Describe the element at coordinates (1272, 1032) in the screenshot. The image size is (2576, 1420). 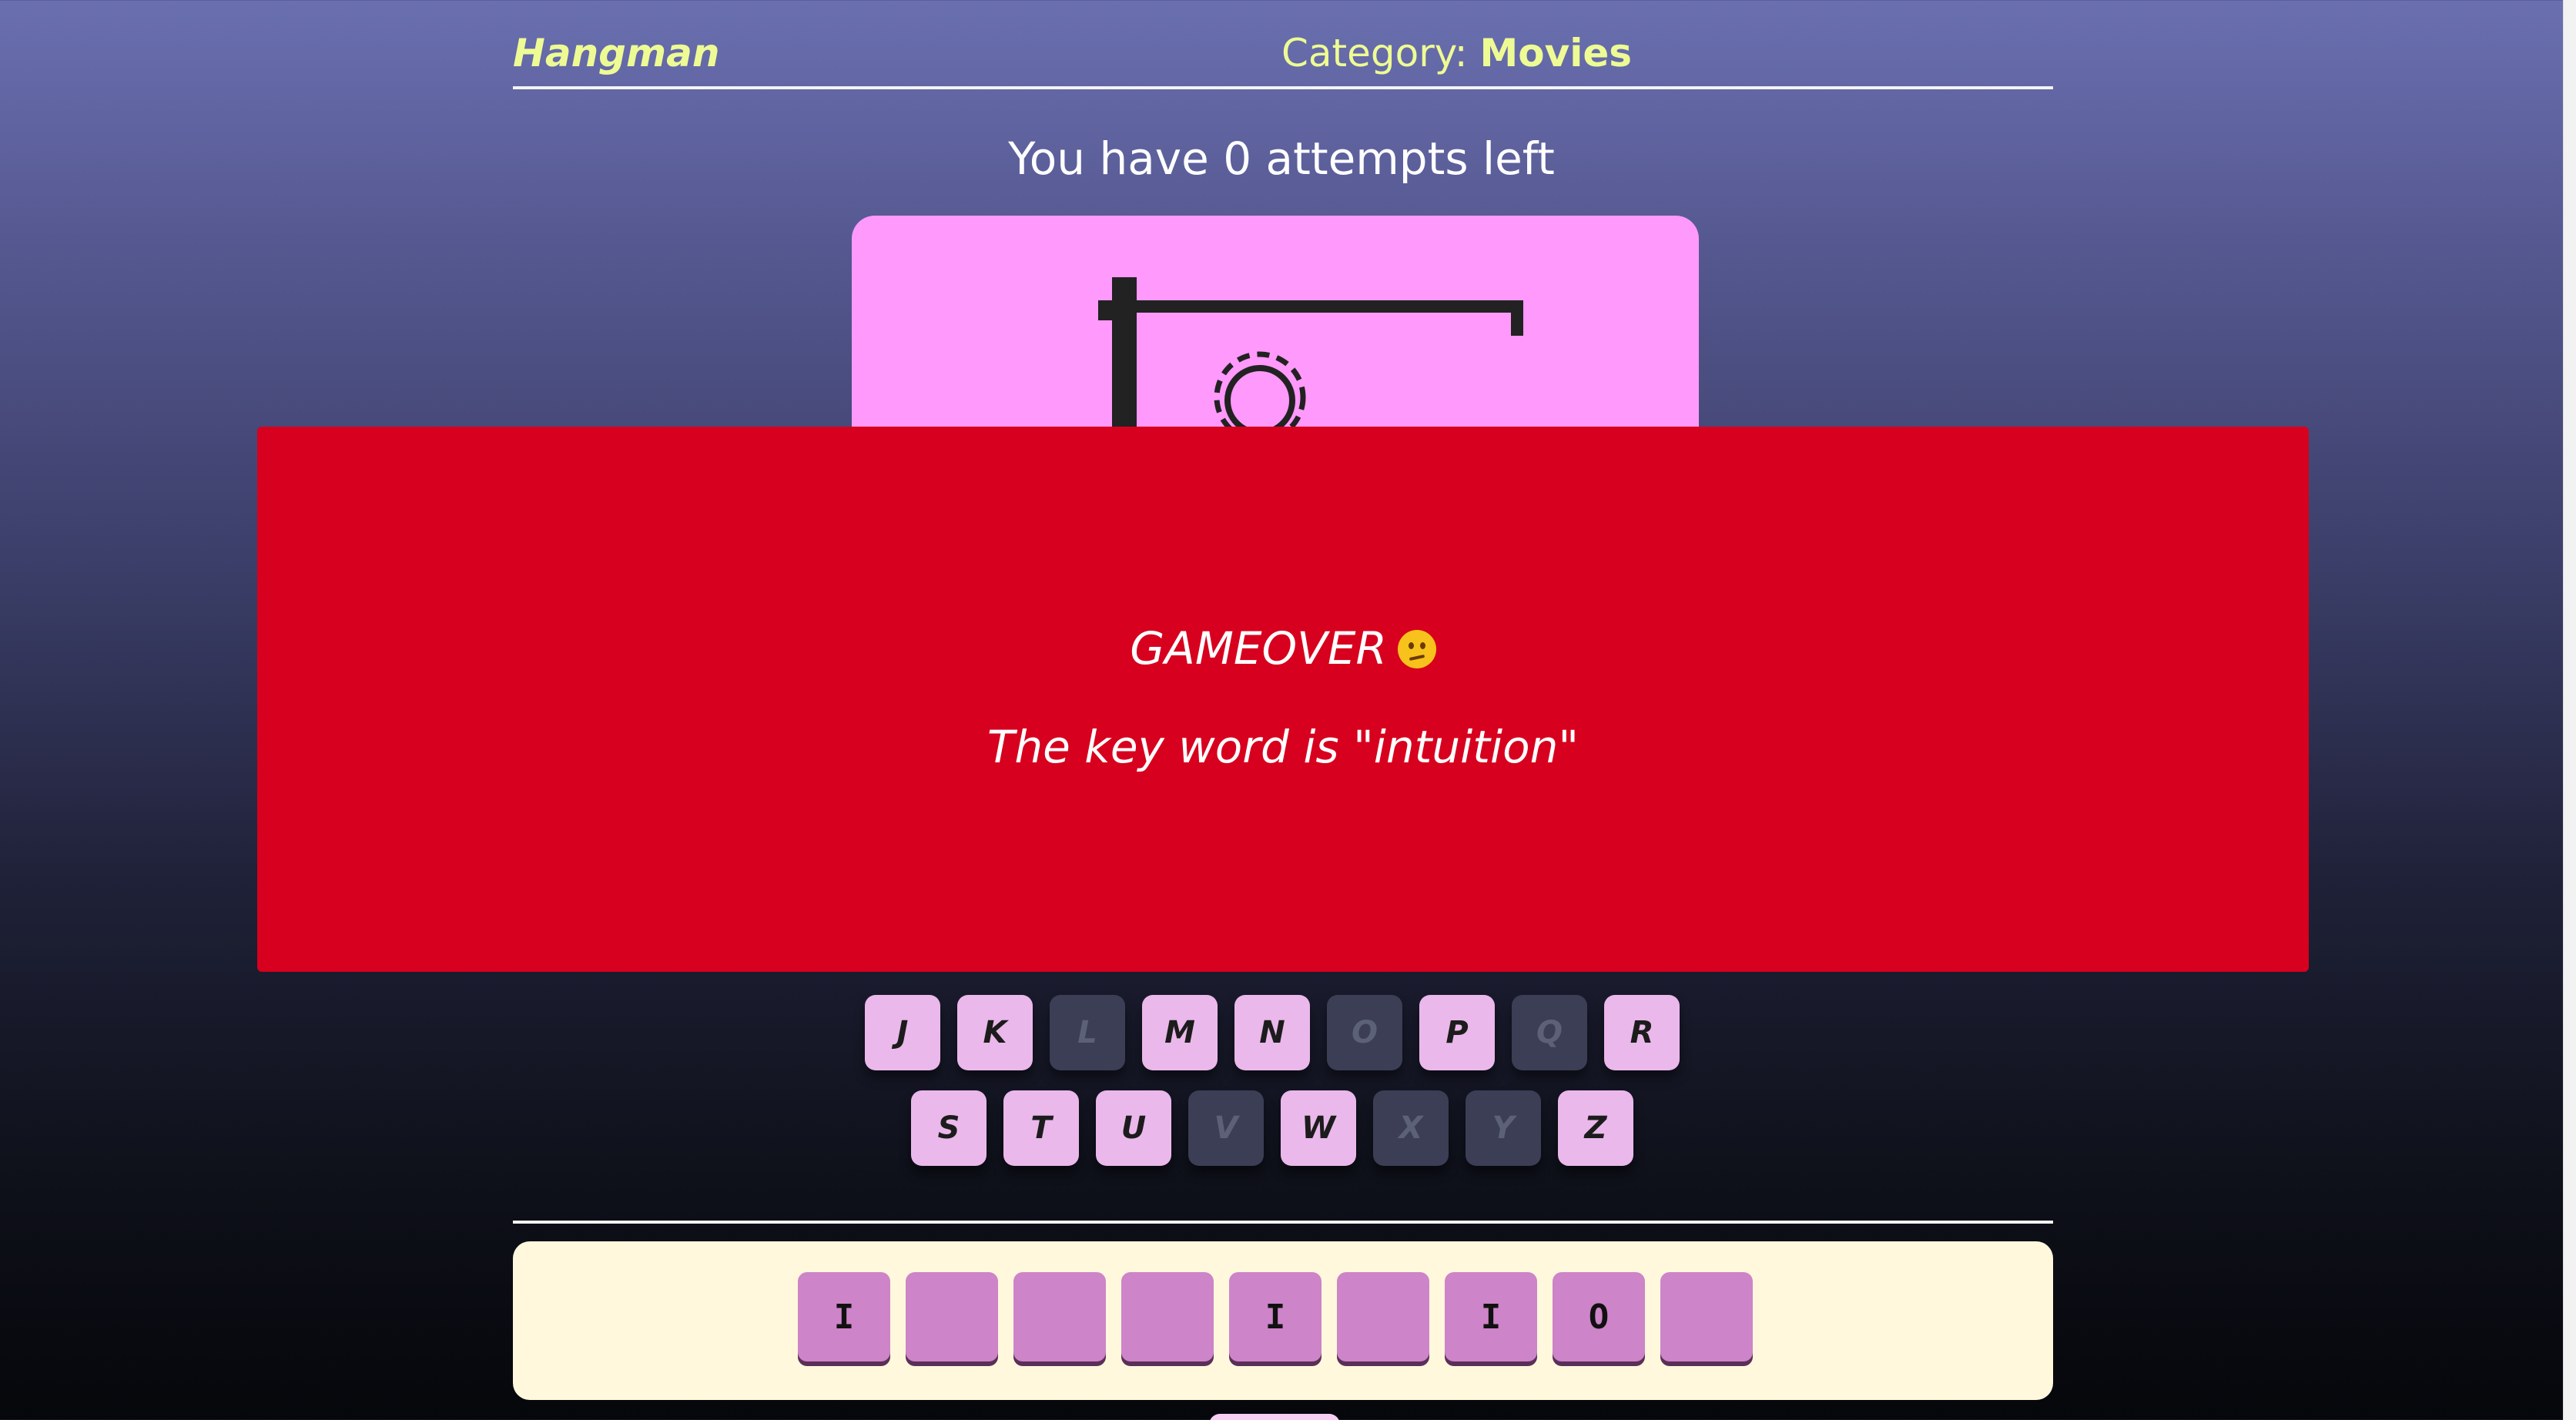
I see `key-n: N` at that location.